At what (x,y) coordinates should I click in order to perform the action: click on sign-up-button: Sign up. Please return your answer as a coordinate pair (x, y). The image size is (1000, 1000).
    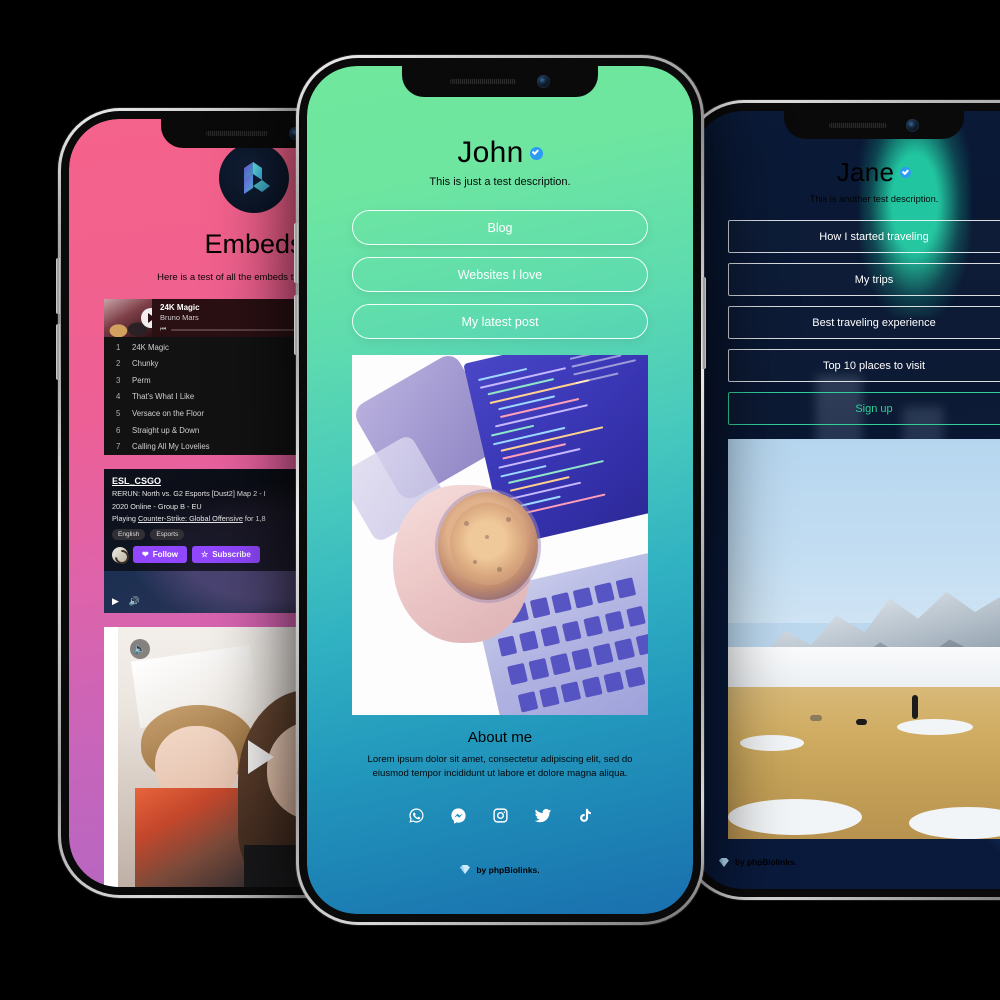
    Looking at the image, I should click on (864, 408).